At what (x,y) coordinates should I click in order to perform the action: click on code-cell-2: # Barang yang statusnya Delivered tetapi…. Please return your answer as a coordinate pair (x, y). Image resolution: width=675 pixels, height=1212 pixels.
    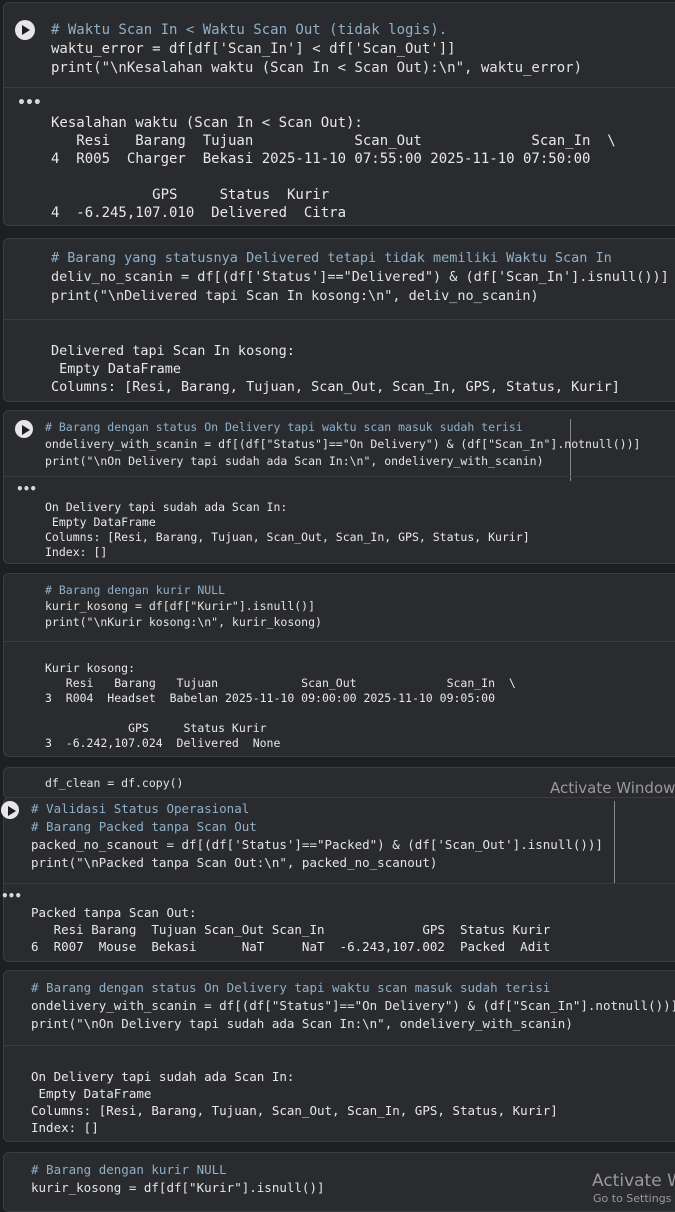
    Looking at the image, I should click on (339, 320).